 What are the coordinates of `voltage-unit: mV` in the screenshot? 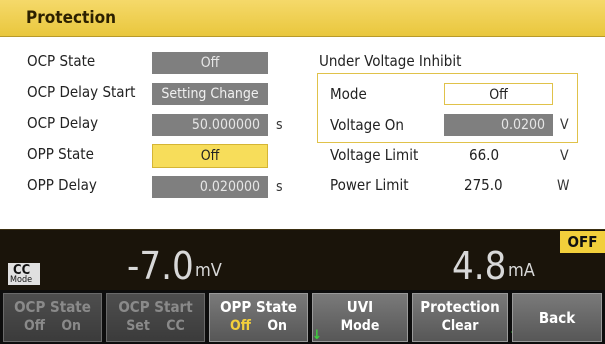 It's located at (208, 270).